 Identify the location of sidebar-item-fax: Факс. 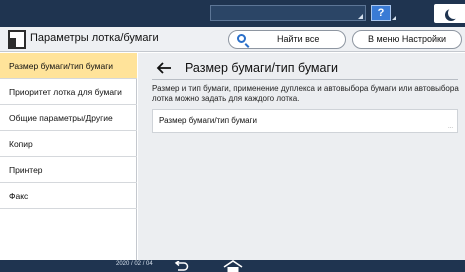
(68, 196).